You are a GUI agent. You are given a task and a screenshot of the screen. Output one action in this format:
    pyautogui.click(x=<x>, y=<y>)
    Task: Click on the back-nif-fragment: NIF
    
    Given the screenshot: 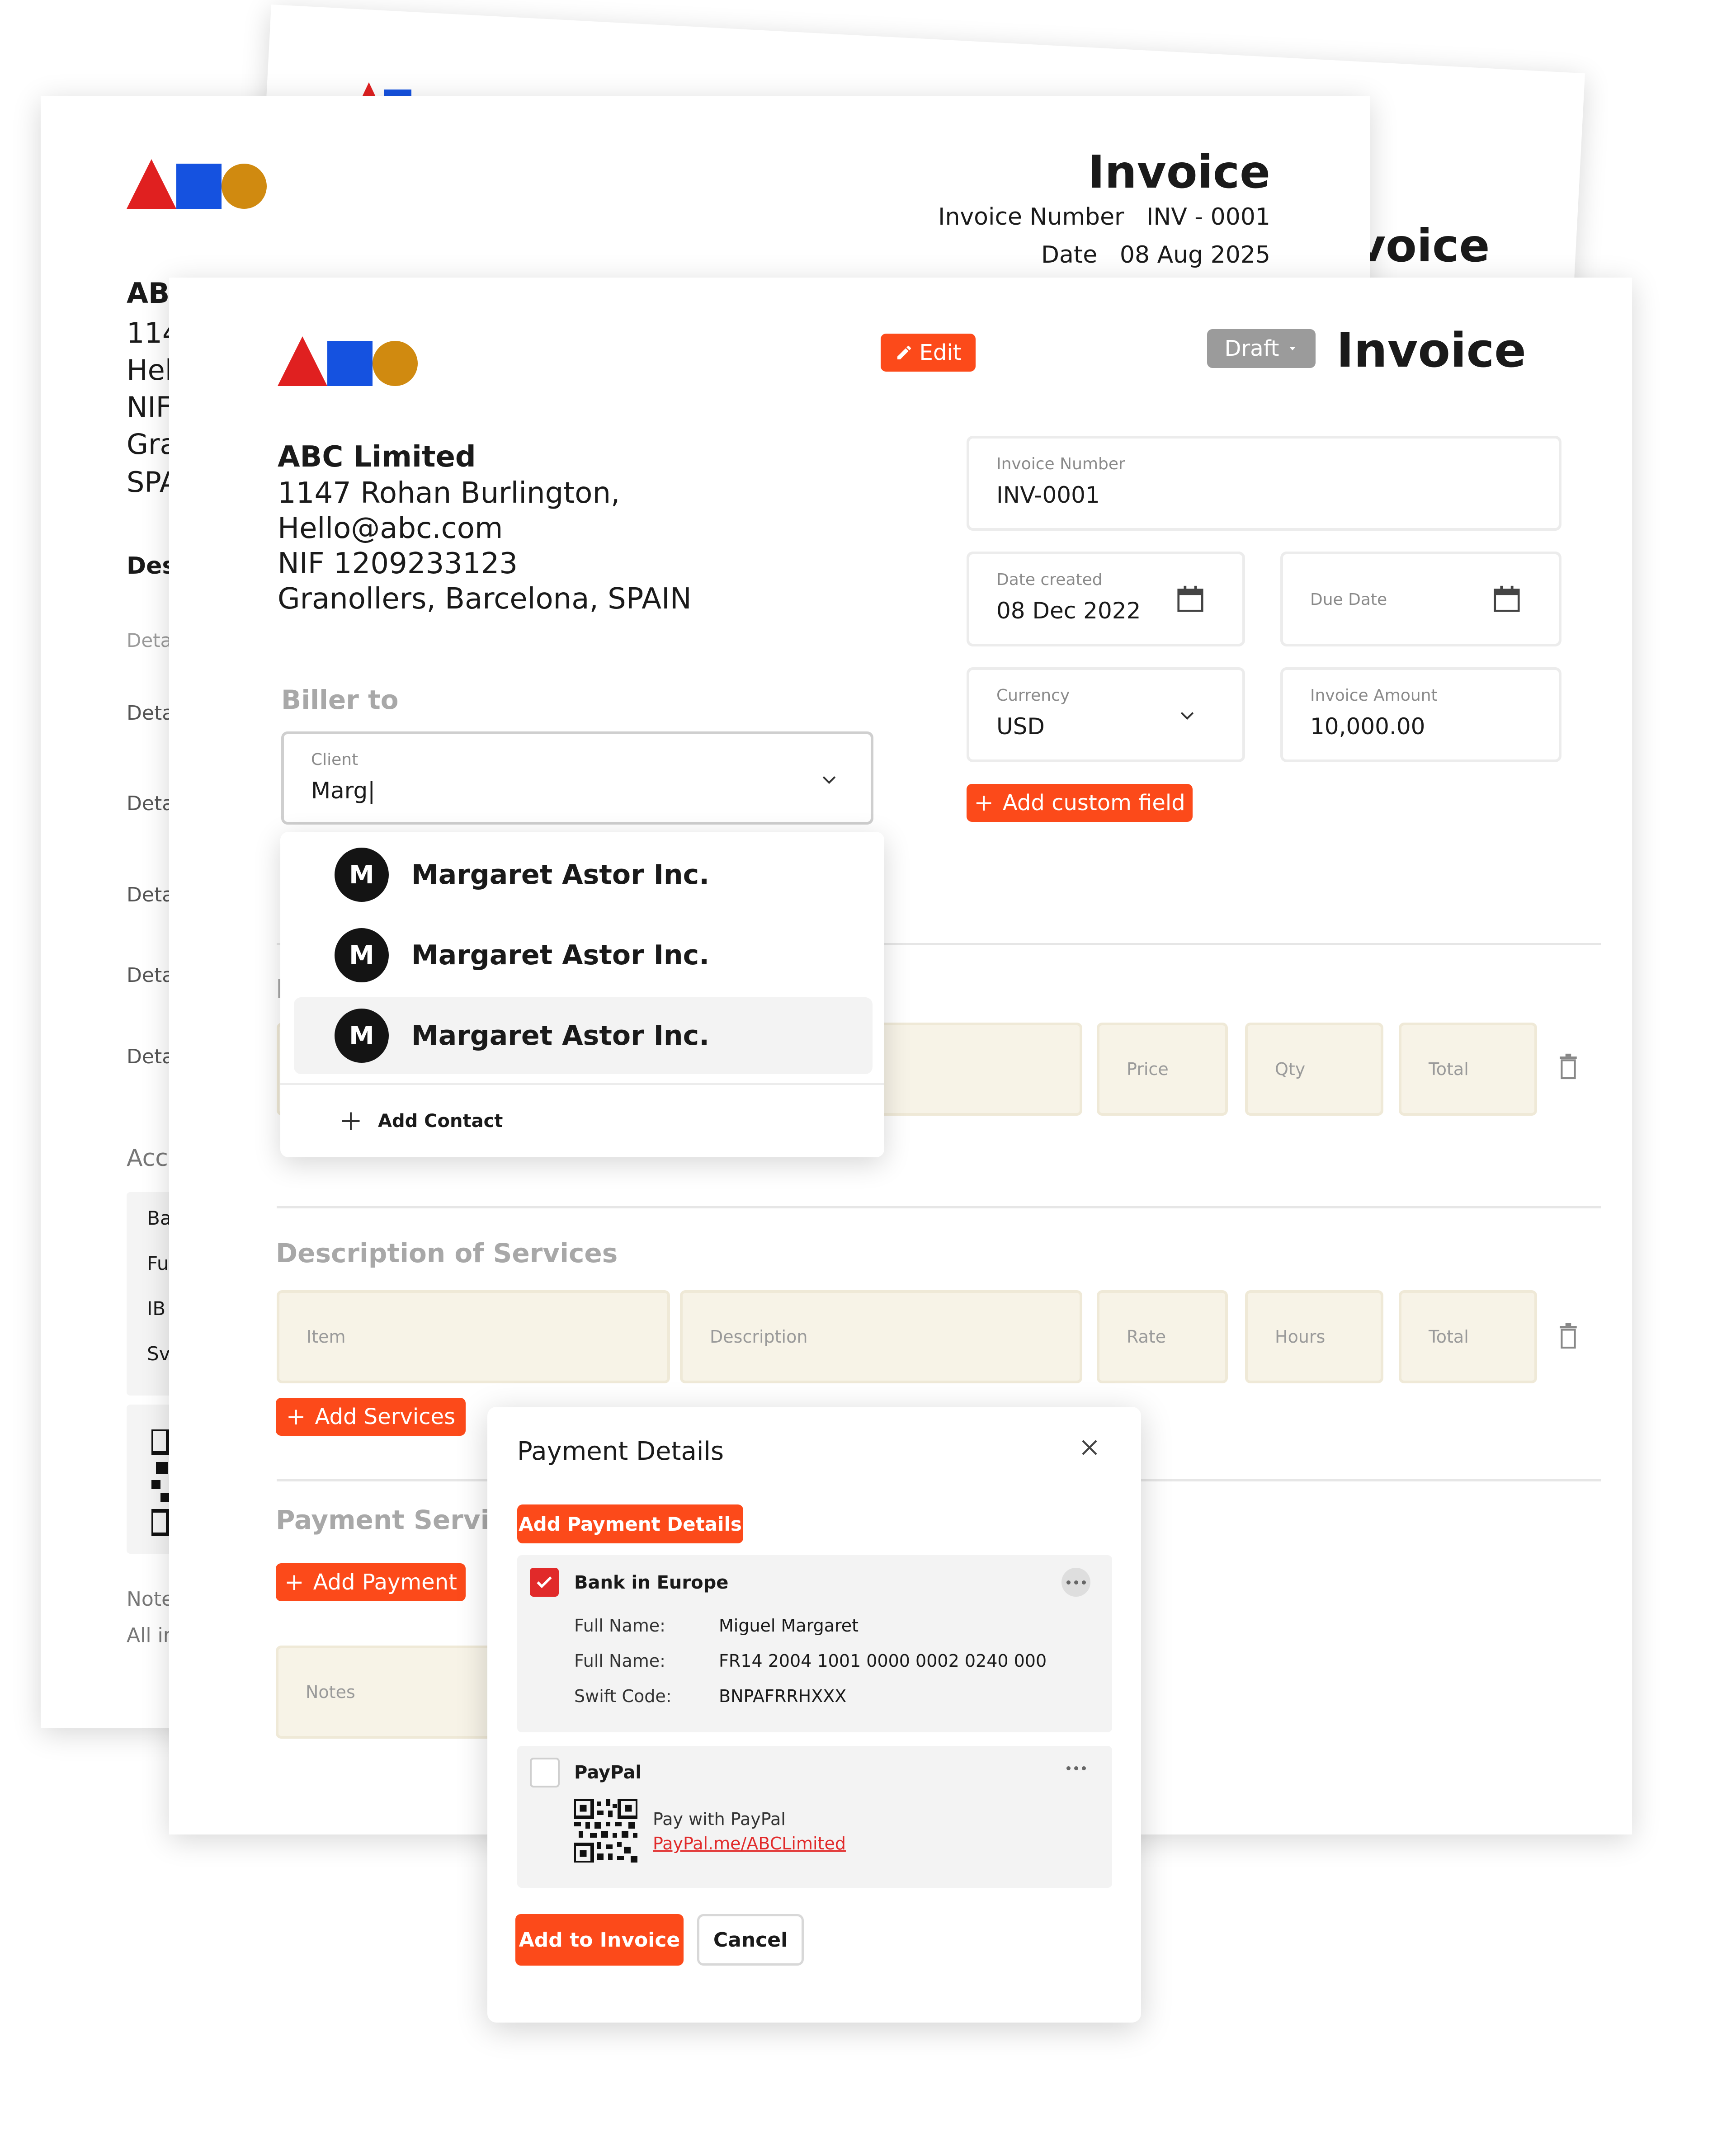 What is the action you would take?
    pyautogui.click(x=150, y=407)
    